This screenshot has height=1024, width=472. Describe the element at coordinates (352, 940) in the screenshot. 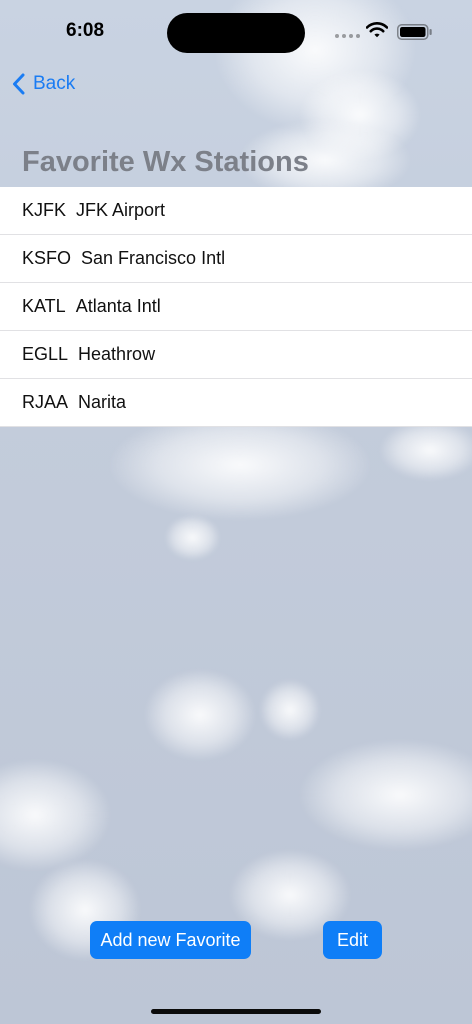

I see `edit-button: Edit` at that location.